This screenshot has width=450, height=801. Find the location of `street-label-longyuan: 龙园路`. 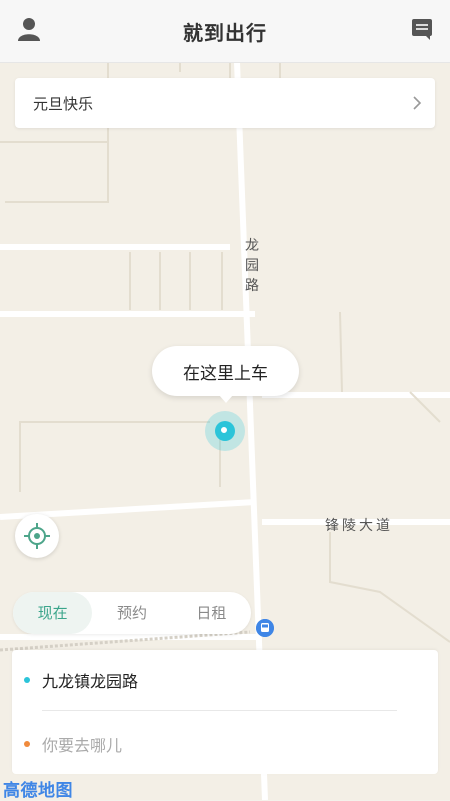

street-label-longyuan: 龙园路 is located at coordinates (252, 266).